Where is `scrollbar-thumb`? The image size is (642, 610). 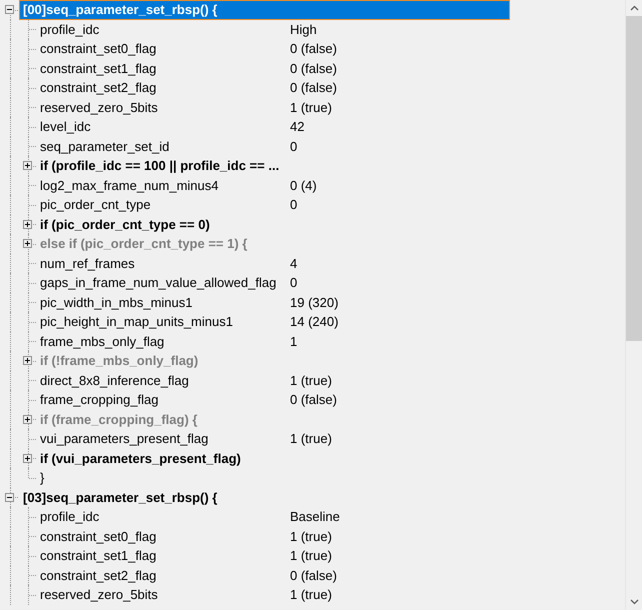 scrollbar-thumb is located at coordinates (634, 178).